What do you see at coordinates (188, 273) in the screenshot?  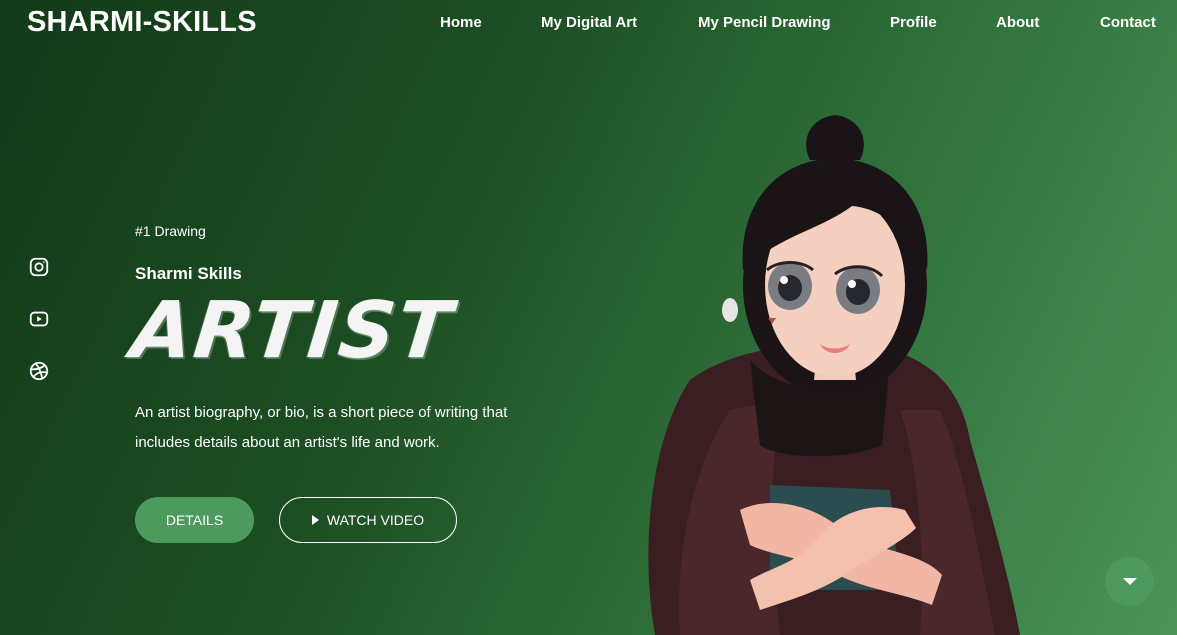 I see `hero-subtitle: Sharmi Skills` at bounding box center [188, 273].